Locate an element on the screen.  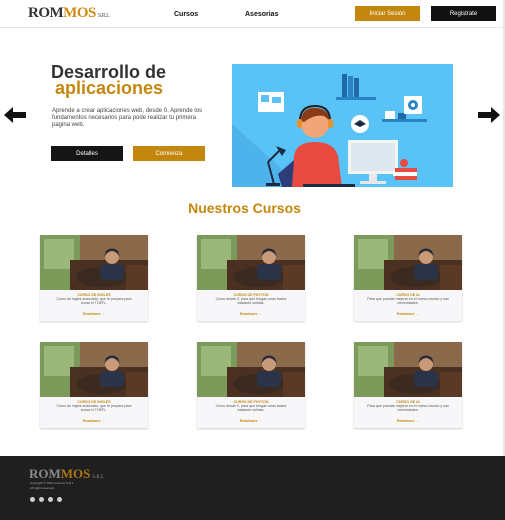
login-button: Iniciar Sesión is located at coordinates (387, 13).